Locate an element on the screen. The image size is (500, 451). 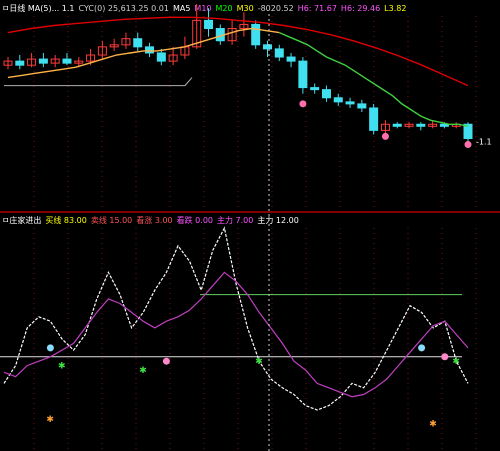
ma-short-line is located at coordinates (143, 53).